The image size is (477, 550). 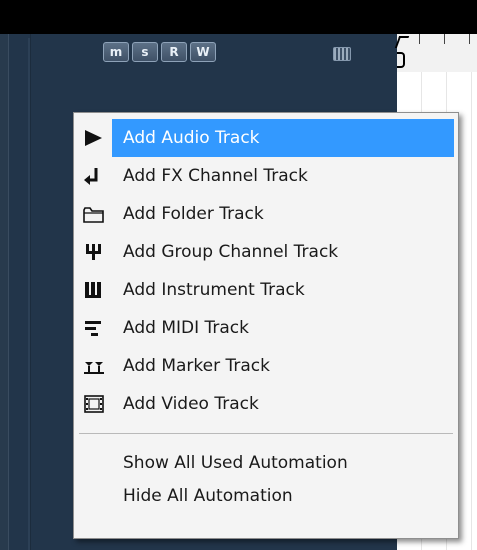 I want to click on menu-item-show-all-used-automation: Show All Used Automation, so click(x=266, y=462).